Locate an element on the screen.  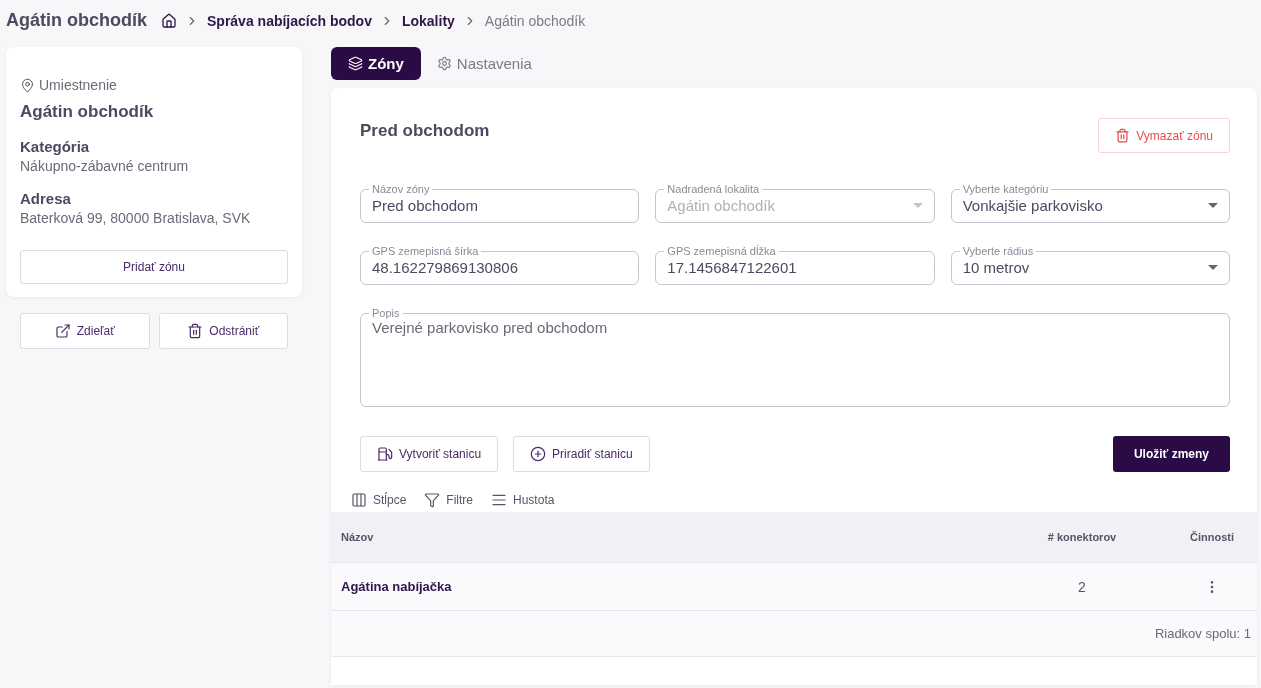
text-field: Názov zóny Pred obchodom is located at coordinates (500, 203).